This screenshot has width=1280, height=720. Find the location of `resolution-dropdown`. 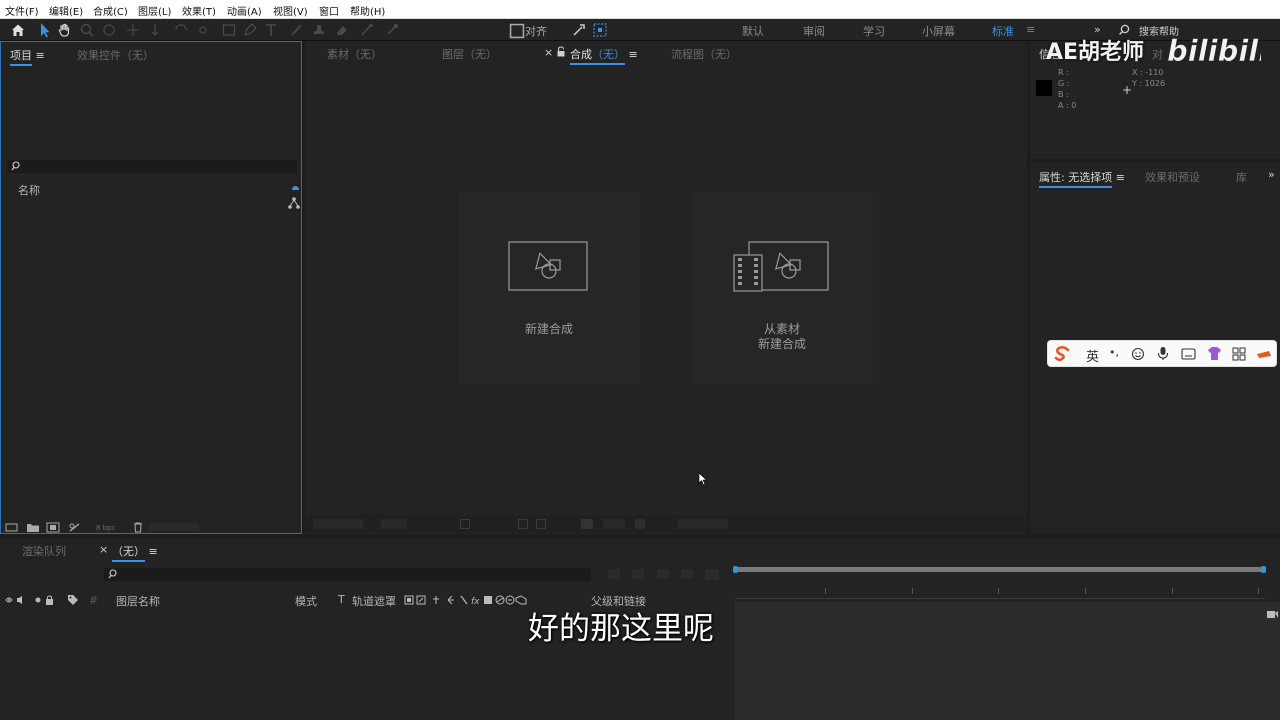

resolution-dropdown is located at coordinates (394, 524).